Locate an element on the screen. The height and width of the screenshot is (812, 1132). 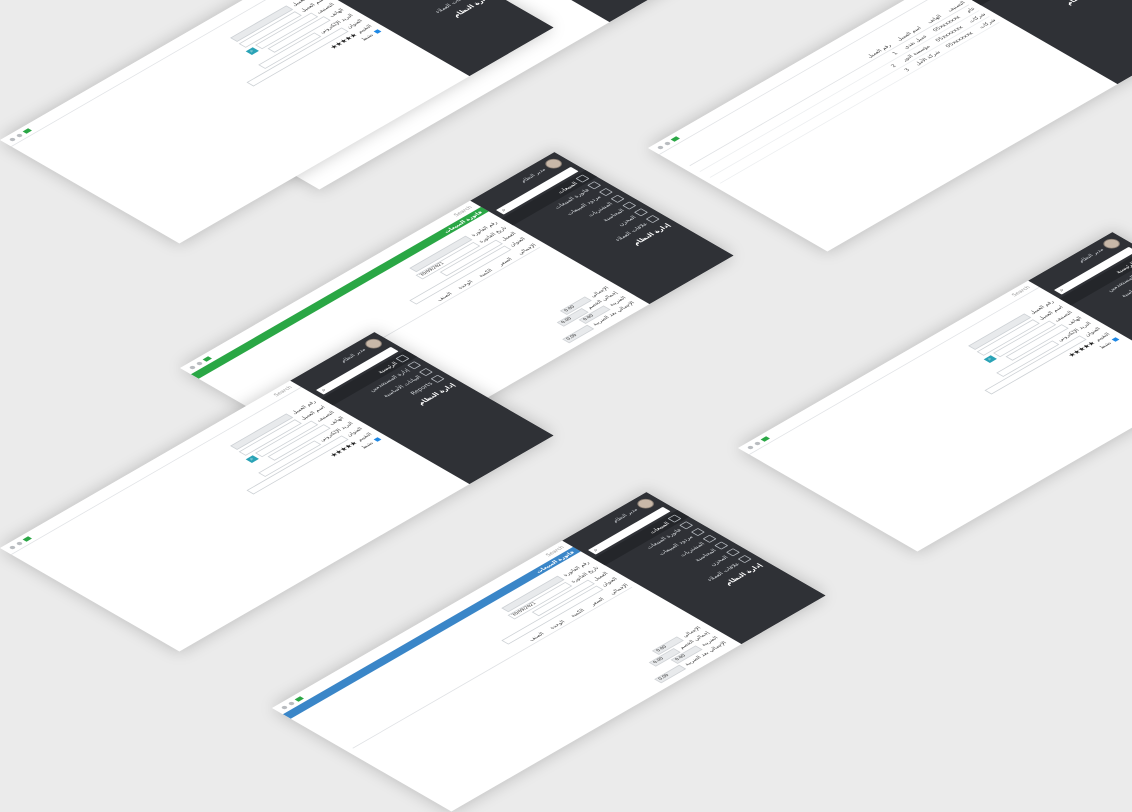
search-input: Search is located at coordinates (1021, 291).